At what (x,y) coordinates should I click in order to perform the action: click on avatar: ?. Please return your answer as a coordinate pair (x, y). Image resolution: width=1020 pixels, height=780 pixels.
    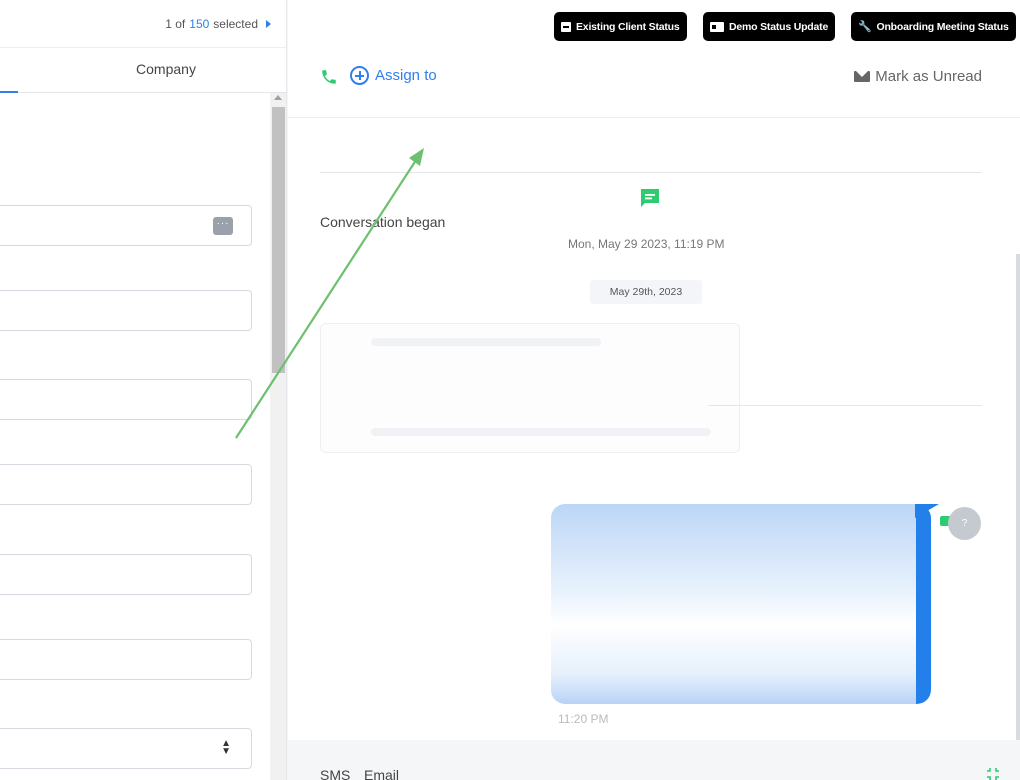
    Looking at the image, I should click on (964, 523).